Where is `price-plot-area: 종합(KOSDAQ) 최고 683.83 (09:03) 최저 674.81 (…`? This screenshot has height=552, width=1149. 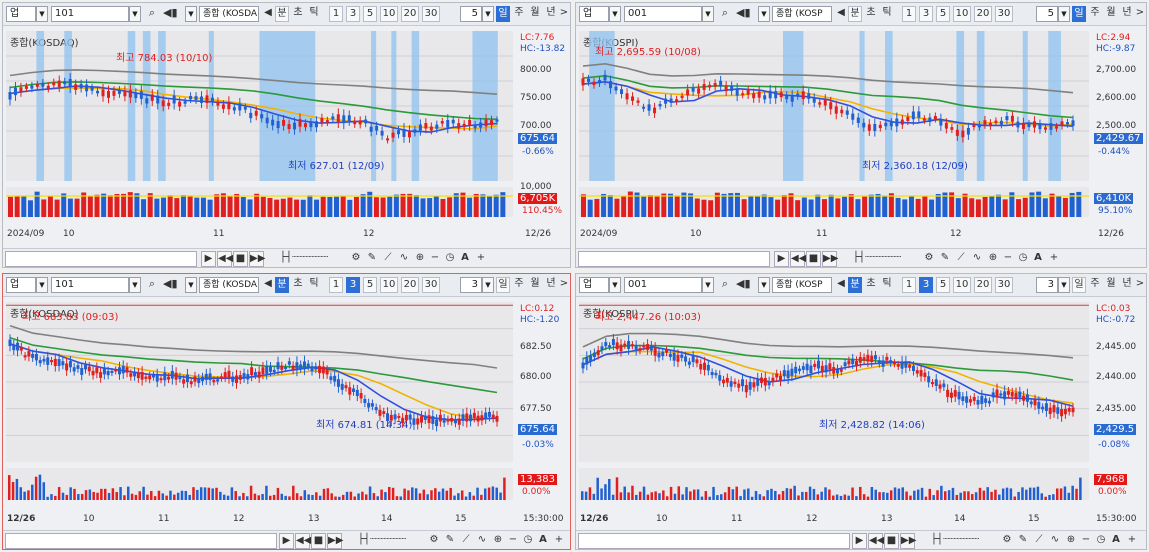
price-plot-area: 종합(KOSDAQ) 최고 683.83 (09:03) 최저 674.81 (… is located at coordinates (259, 382).